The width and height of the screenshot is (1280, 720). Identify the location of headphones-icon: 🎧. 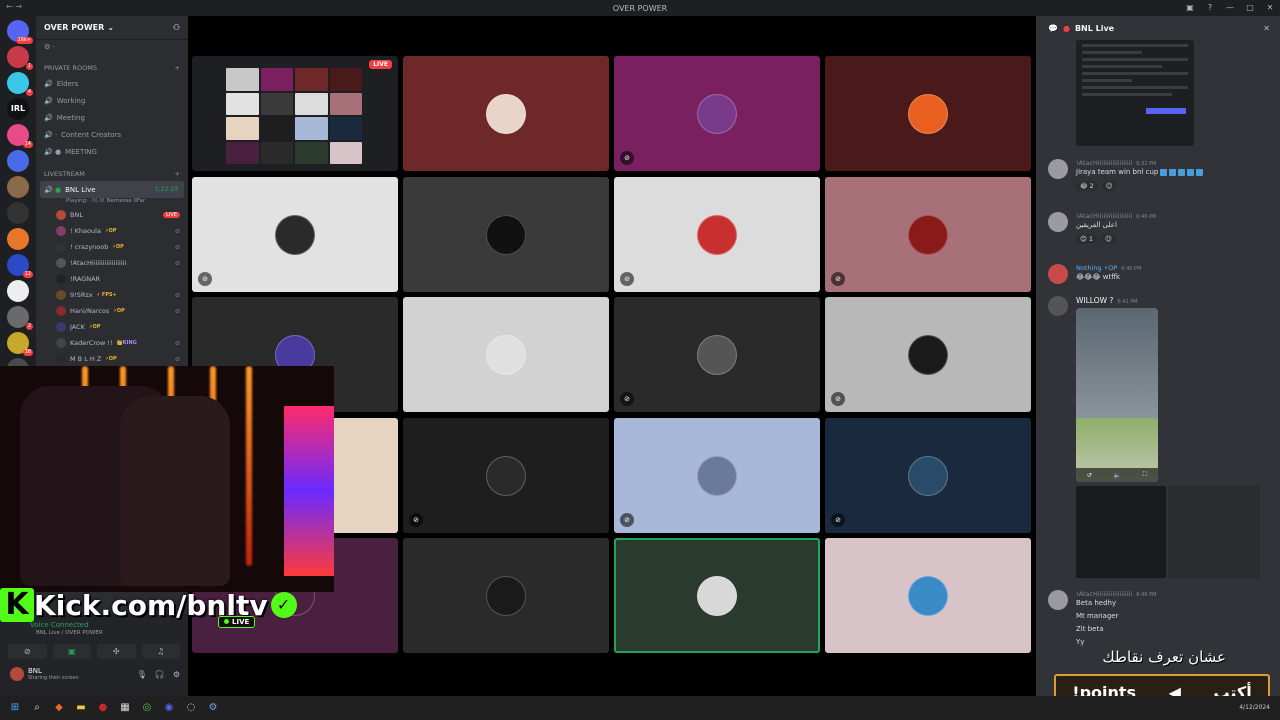
(160, 674).